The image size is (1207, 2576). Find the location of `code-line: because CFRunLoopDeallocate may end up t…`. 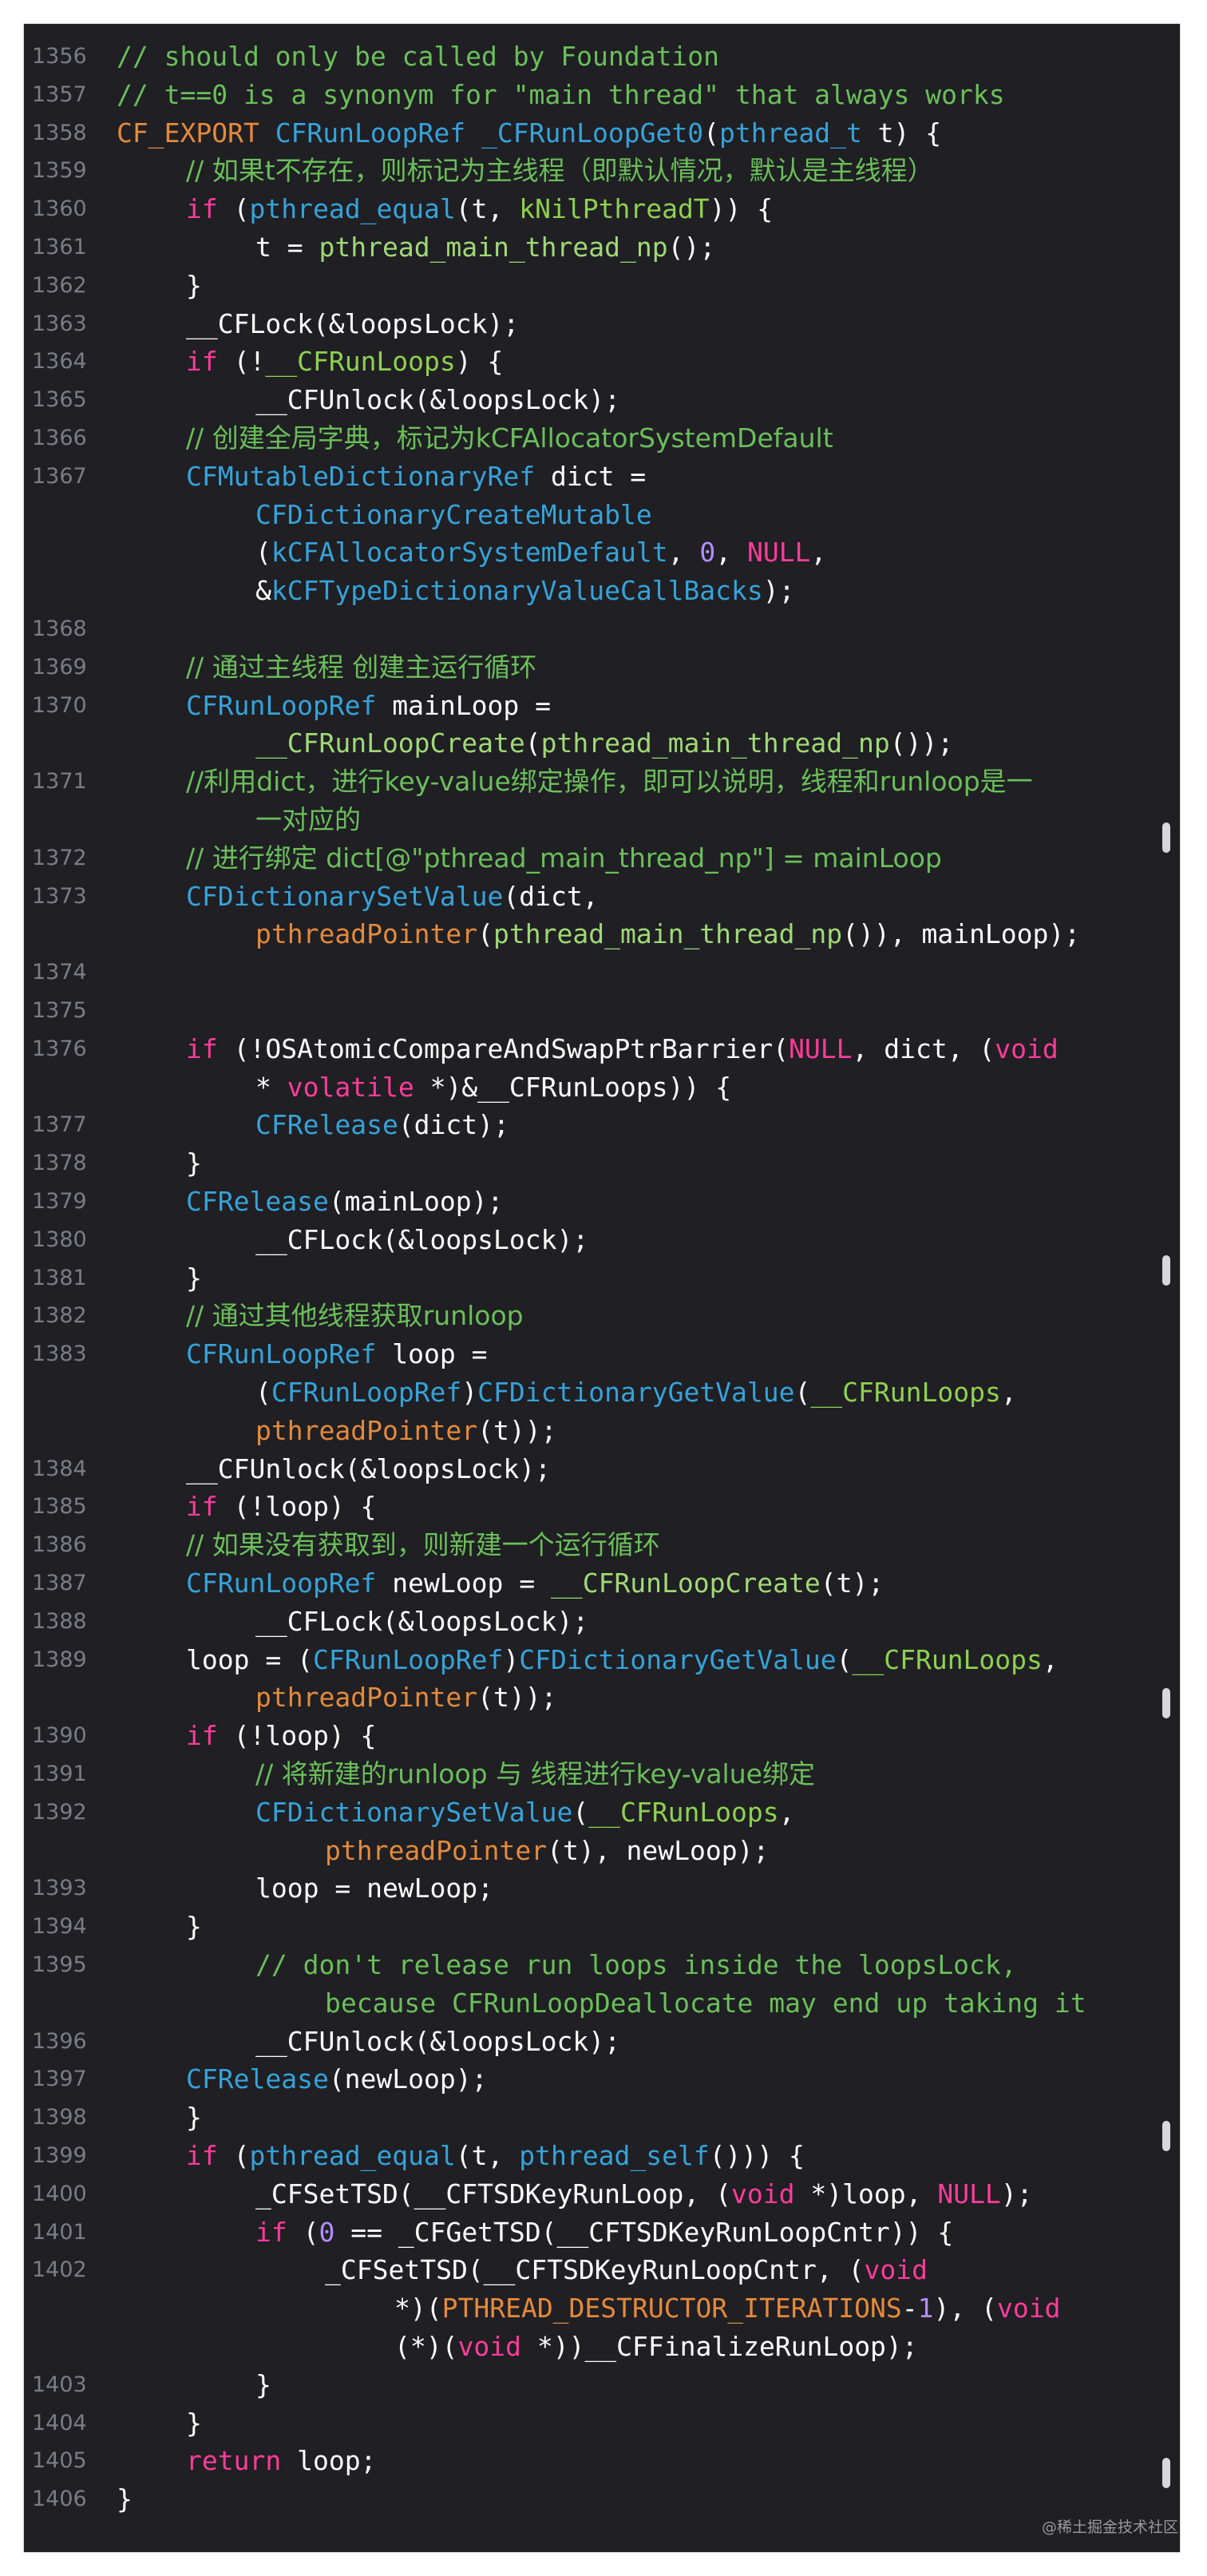

code-line: because CFRunLoopDeallocate may end up t… is located at coordinates (705, 2003).